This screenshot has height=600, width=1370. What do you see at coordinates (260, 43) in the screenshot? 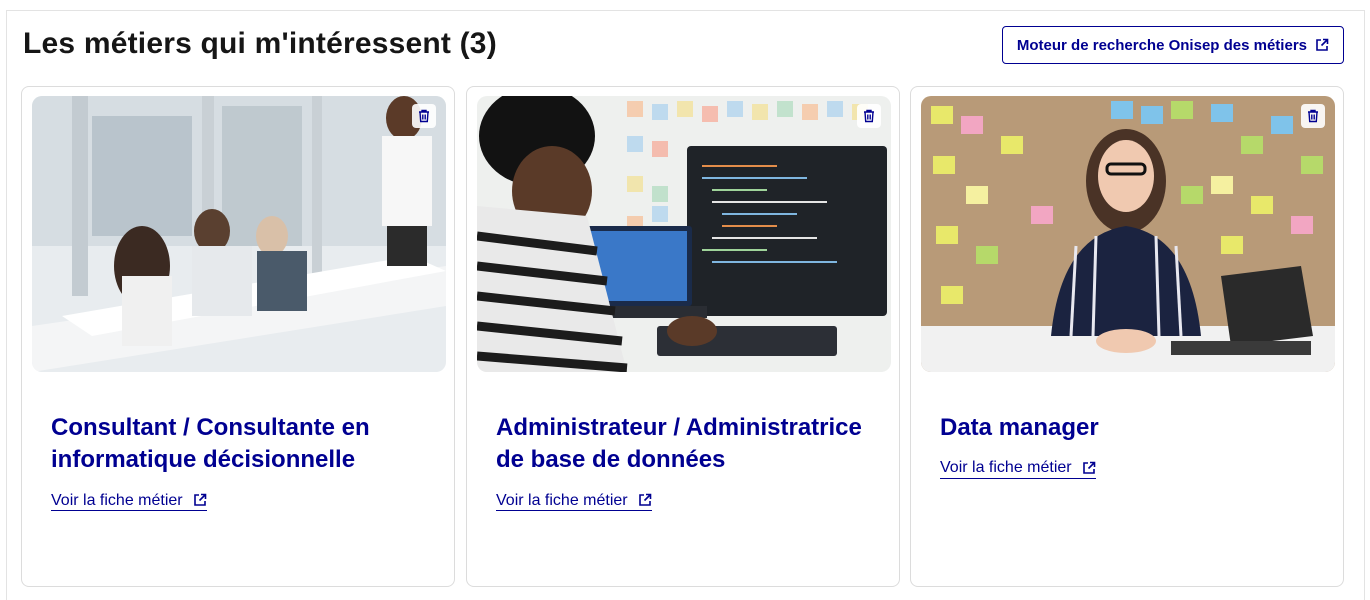
I see `section-title: Les métiers qui m'intéressent (3)` at bounding box center [260, 43].